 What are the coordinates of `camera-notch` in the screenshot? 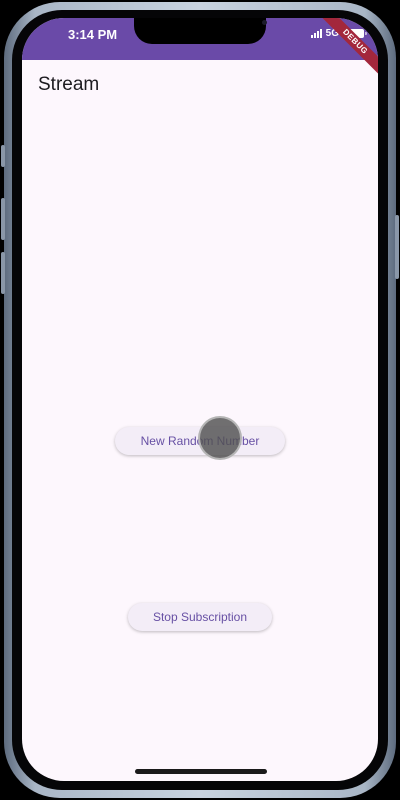 It's located at (200, 31).